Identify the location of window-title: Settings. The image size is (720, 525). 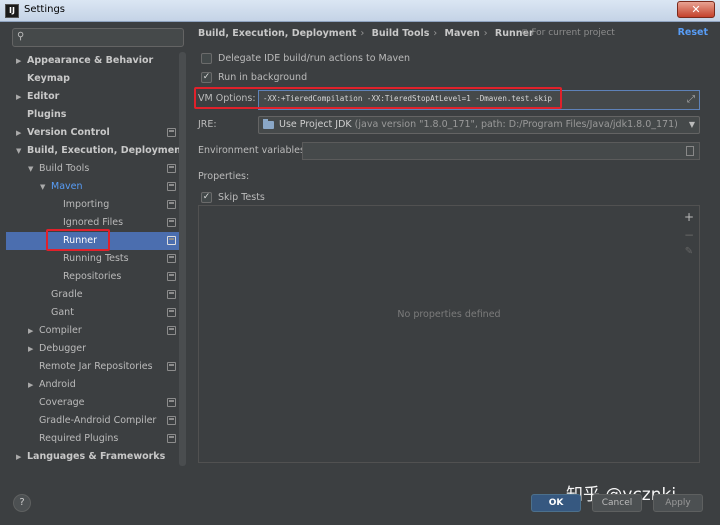
(45, 9).